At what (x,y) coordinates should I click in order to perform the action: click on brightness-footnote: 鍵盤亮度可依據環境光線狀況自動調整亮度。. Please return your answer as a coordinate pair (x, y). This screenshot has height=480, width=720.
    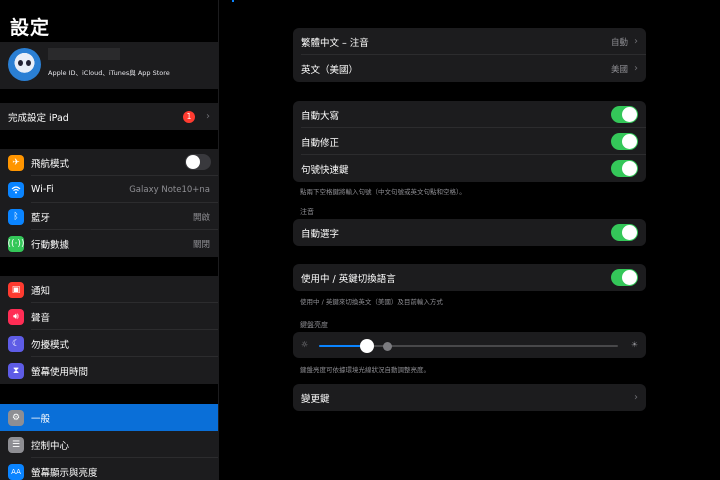
    Looking at the image, I should click on (365, 370).